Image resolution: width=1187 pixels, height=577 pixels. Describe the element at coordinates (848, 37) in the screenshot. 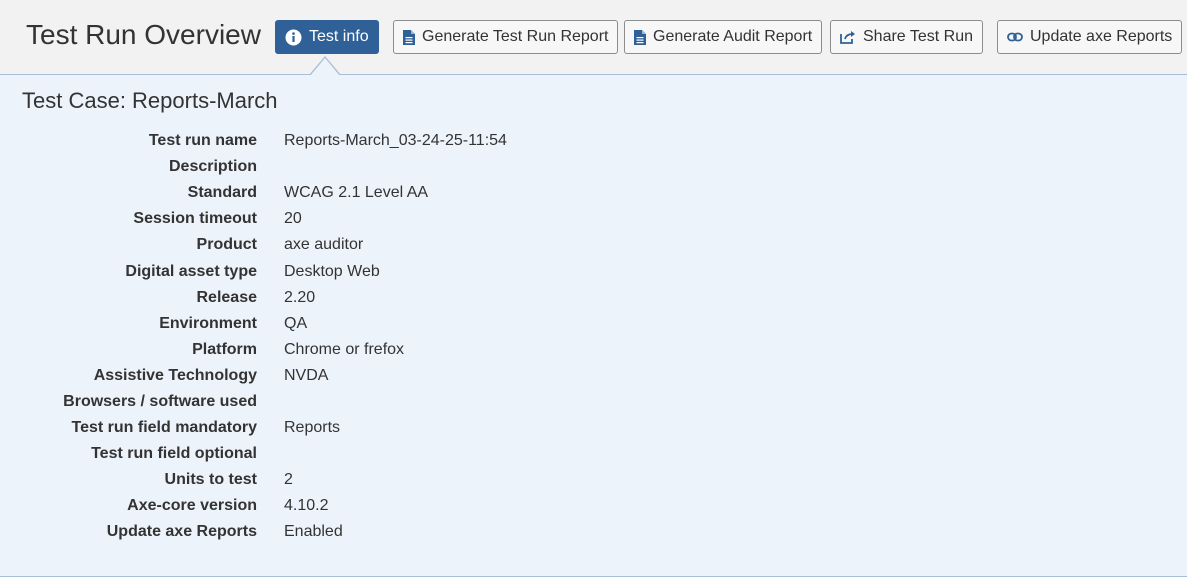

I see `share-icon` at that location.